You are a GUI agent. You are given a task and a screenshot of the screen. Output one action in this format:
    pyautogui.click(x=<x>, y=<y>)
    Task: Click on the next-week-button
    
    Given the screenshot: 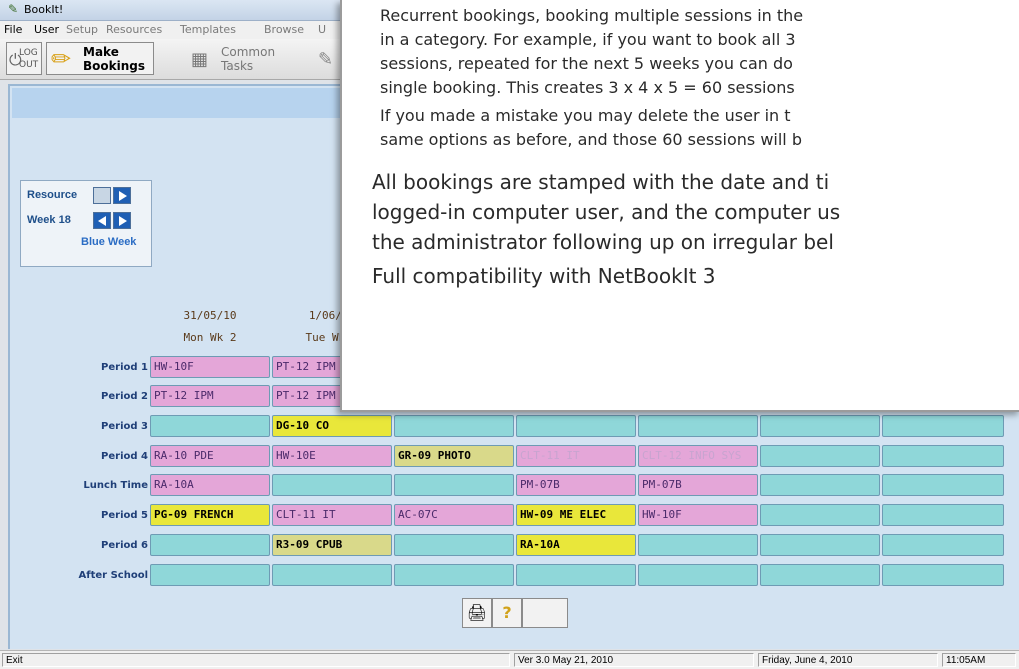 What is the action you would take?
    pyautogui.click(x=122, y=220)
    